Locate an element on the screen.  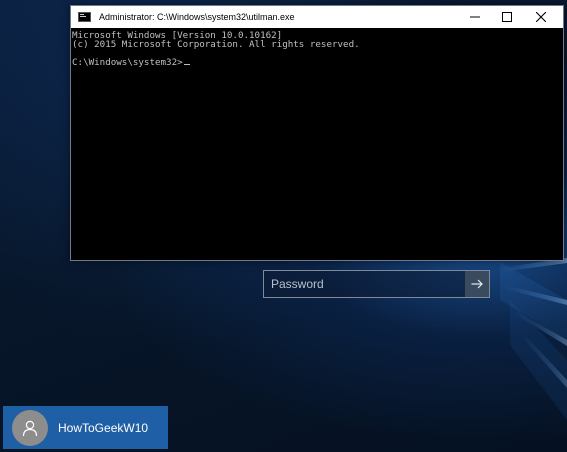
console-prompt: C:\Windows\system32> is located at coordinates (127, 62).